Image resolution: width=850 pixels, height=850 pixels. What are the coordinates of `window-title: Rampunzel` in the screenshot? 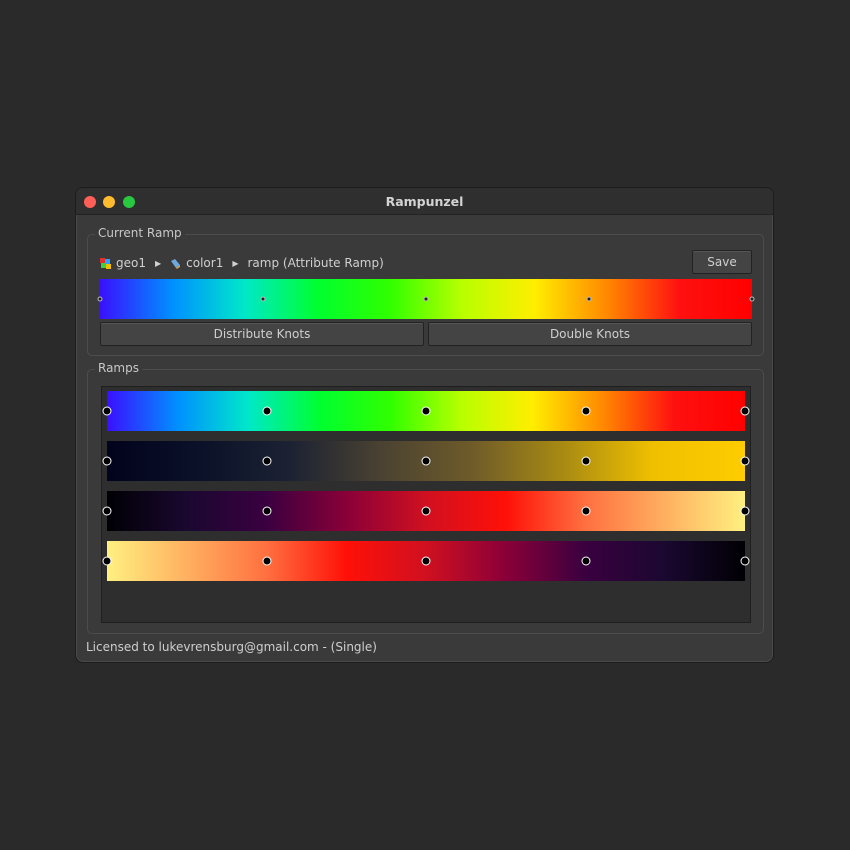 It's located at (424, 201).